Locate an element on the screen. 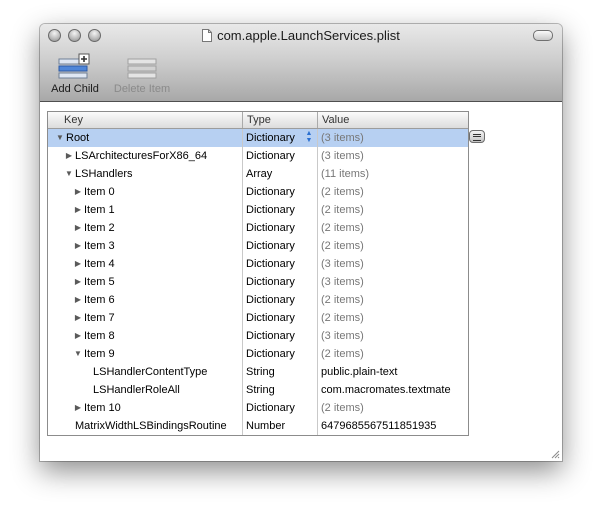  plist-row: ▶ Item 2 Dictionary (2 items) is located at coordinates (258, 228).